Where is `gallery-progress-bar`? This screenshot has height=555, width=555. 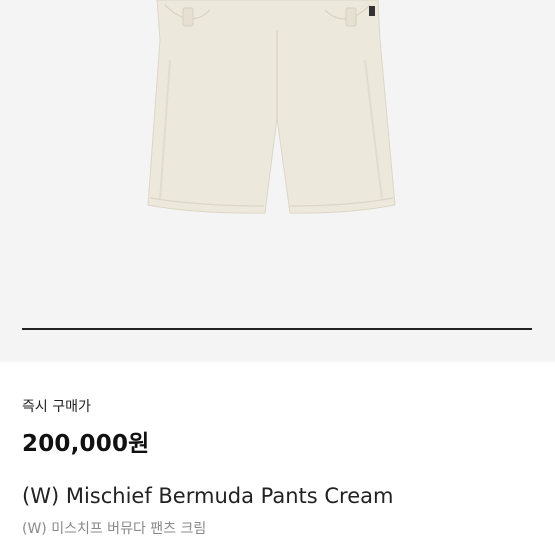 gallery-progress-bar is located at coordinates (277, 329).